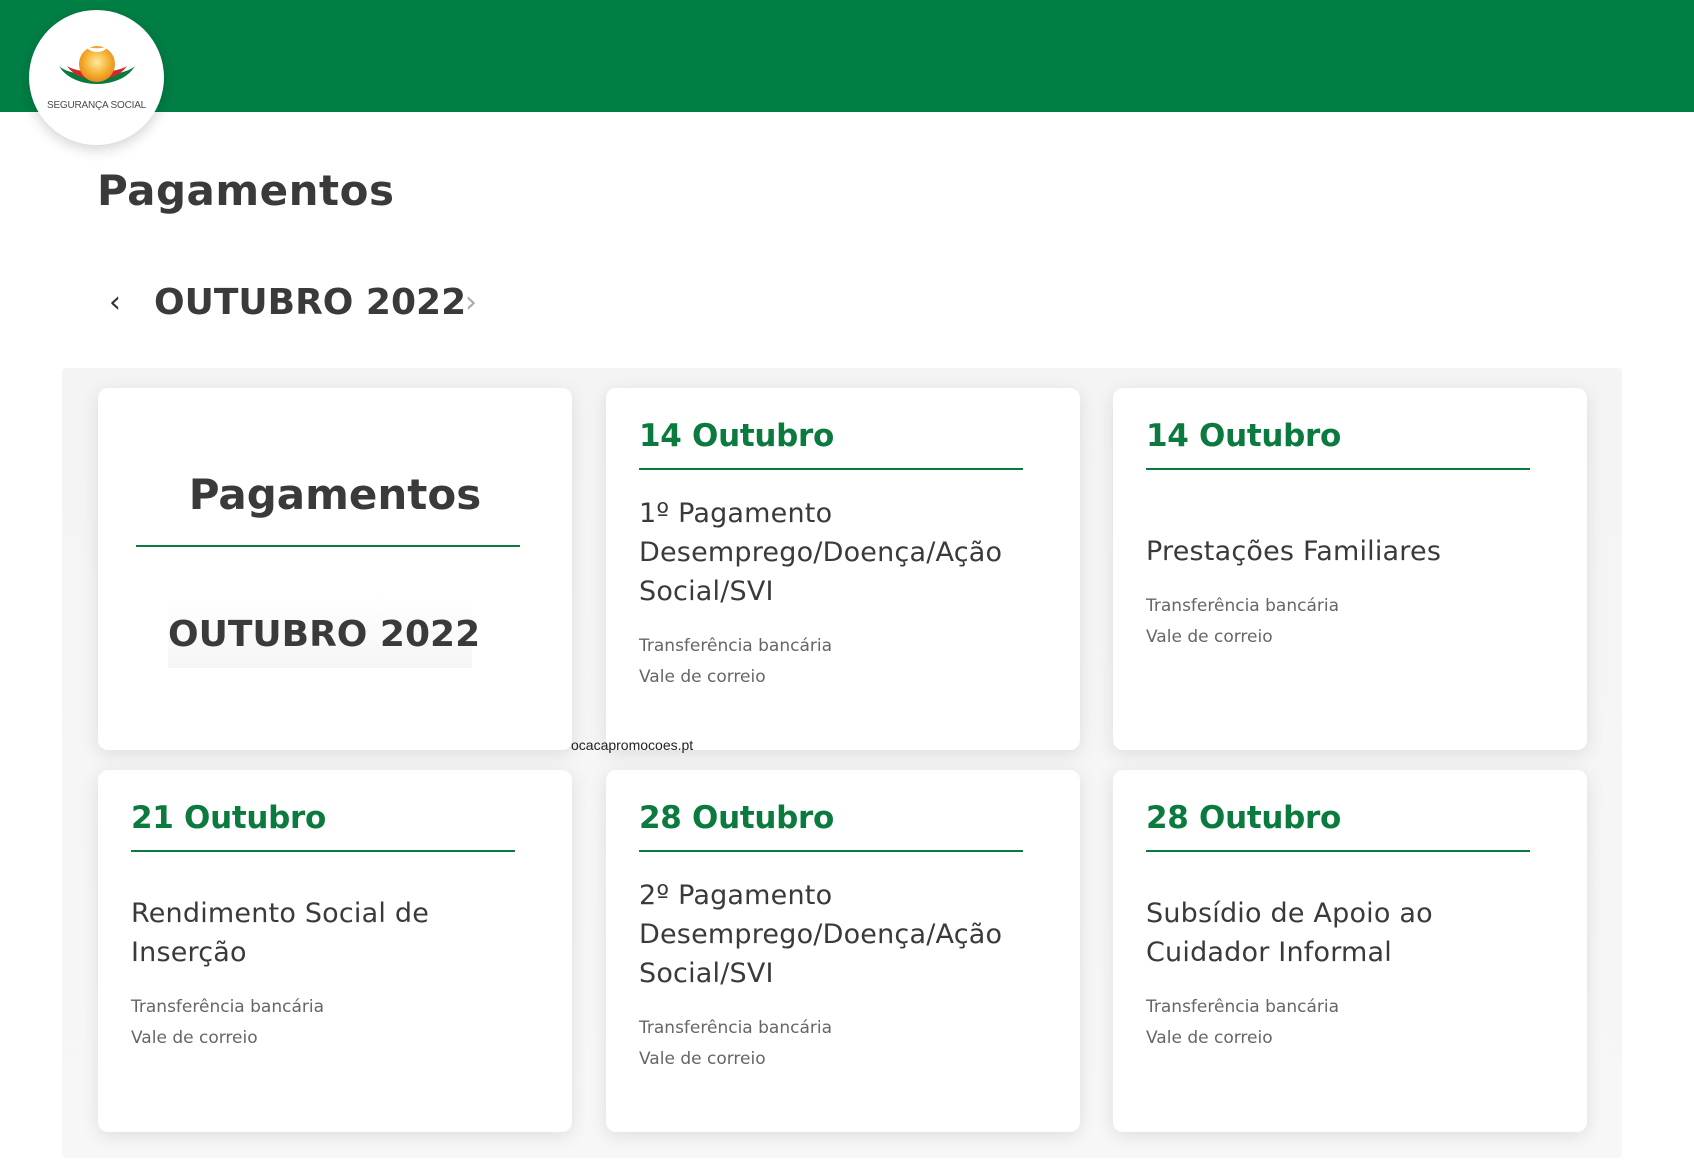 Image resolution: width=1694 pixels, height=1162 pixels. I want to click on month-navigator: ‹ OUTUBRO 2022 ›, so click(300, 305).